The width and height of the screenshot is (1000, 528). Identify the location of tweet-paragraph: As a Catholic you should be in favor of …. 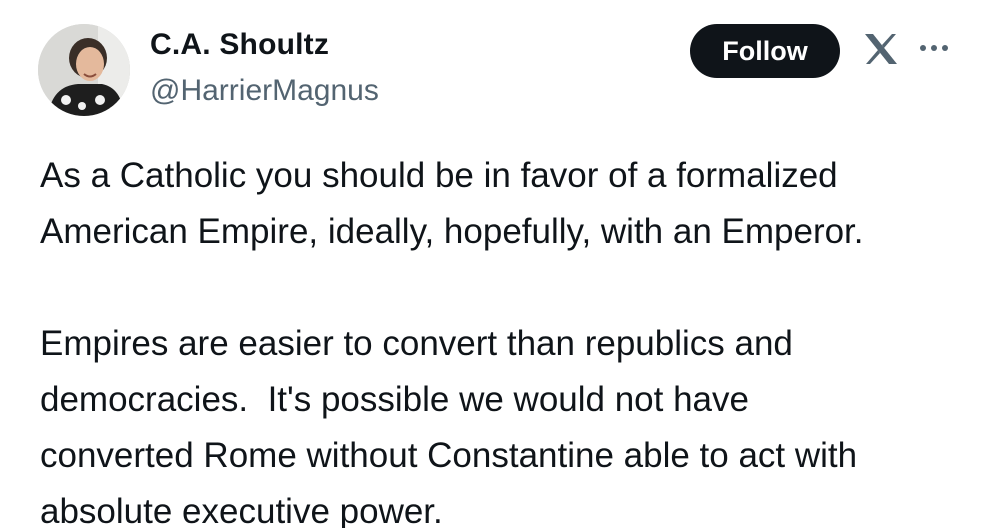
(452, 203).